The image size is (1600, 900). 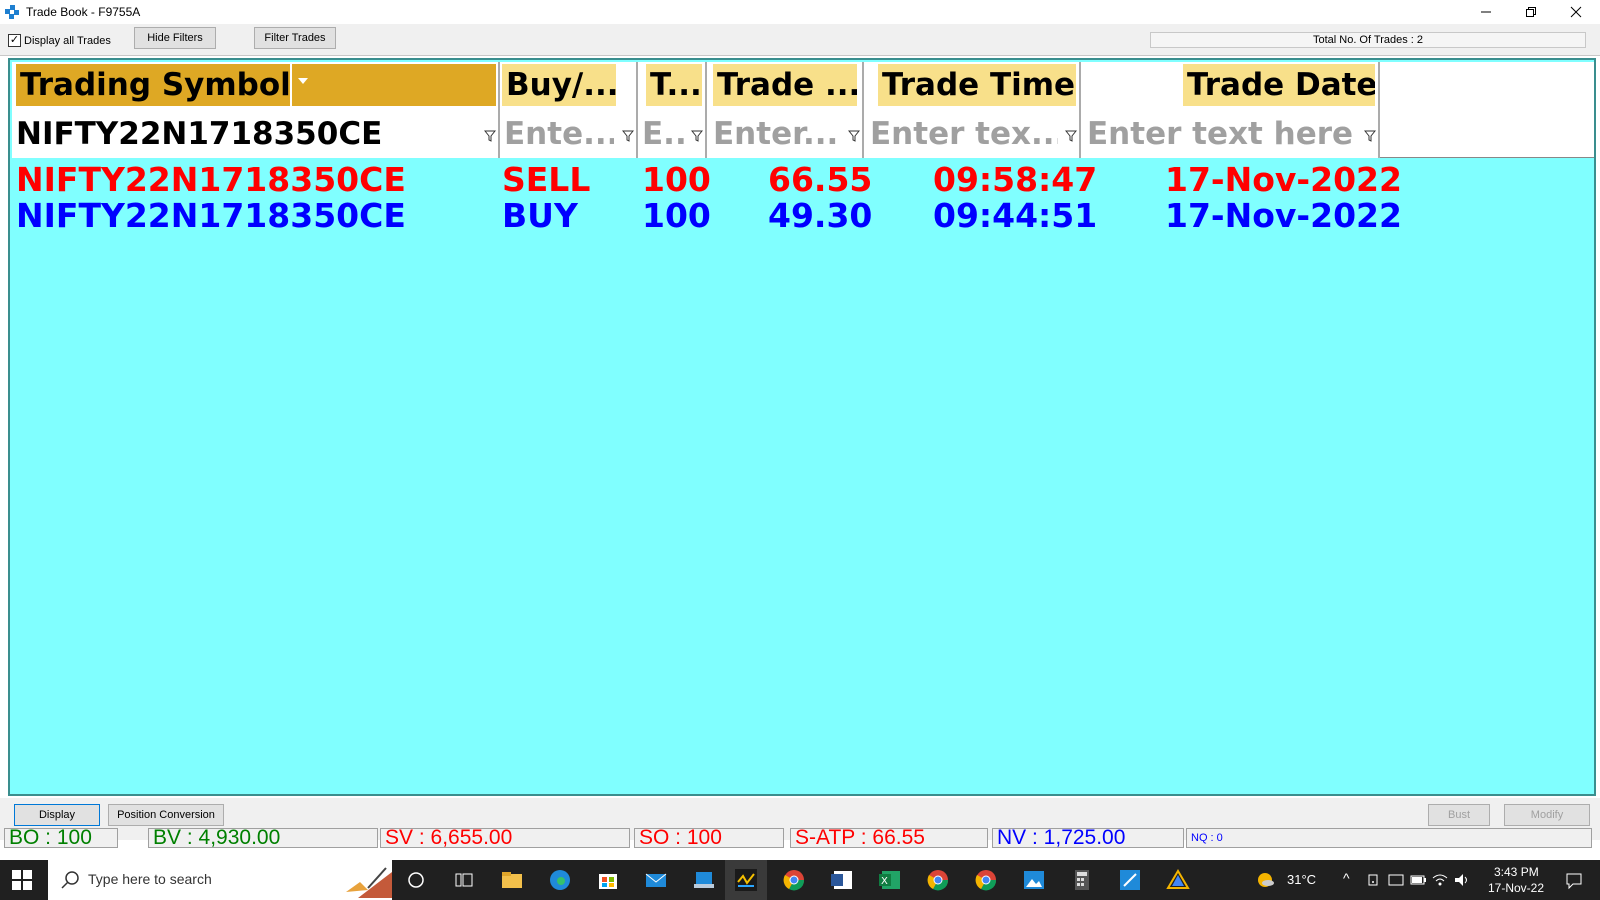 I want to click on display-button: Display, so click(x=57, y=815).